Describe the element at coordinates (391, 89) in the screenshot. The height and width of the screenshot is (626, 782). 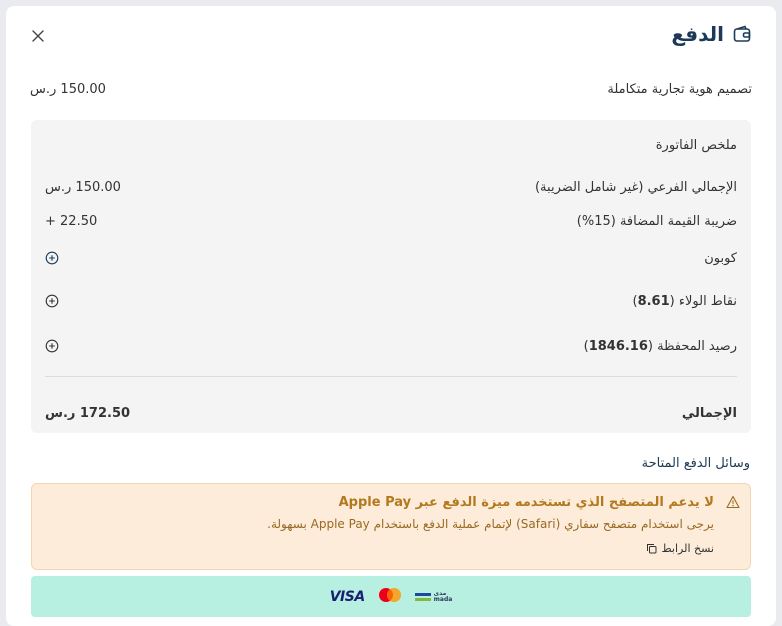
I see `service-row: تصميم هوية تجارية متكاملة 150.00 ر.س` at that location.